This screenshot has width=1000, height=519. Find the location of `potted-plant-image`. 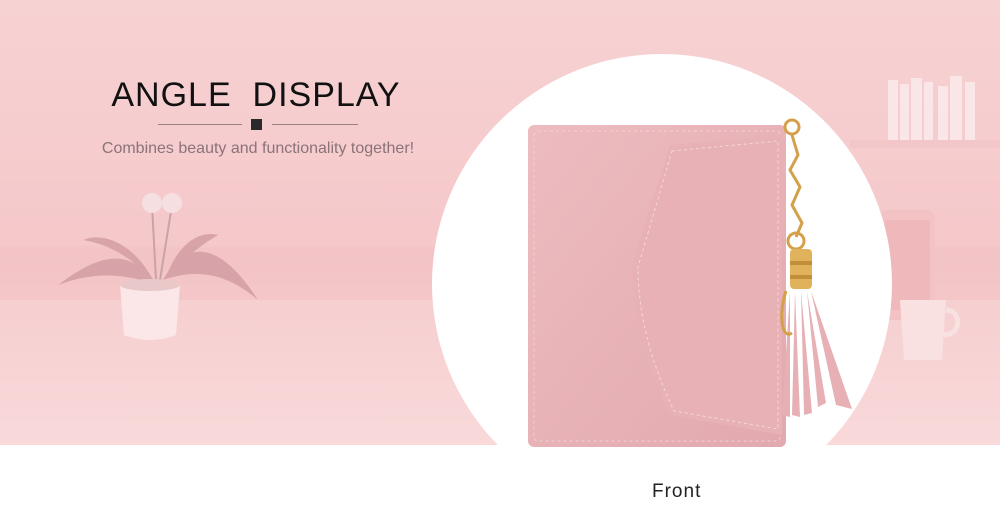

potted-plant-image is located at coordinates (158, 266).